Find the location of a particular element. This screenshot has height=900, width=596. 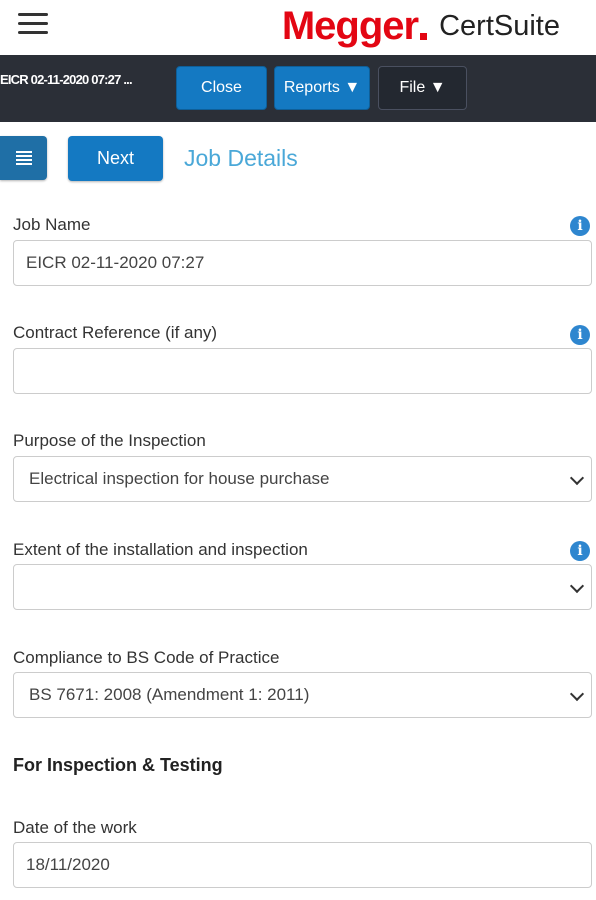

top-bar: Megger CertSuite is located at coordinates (298, 27).